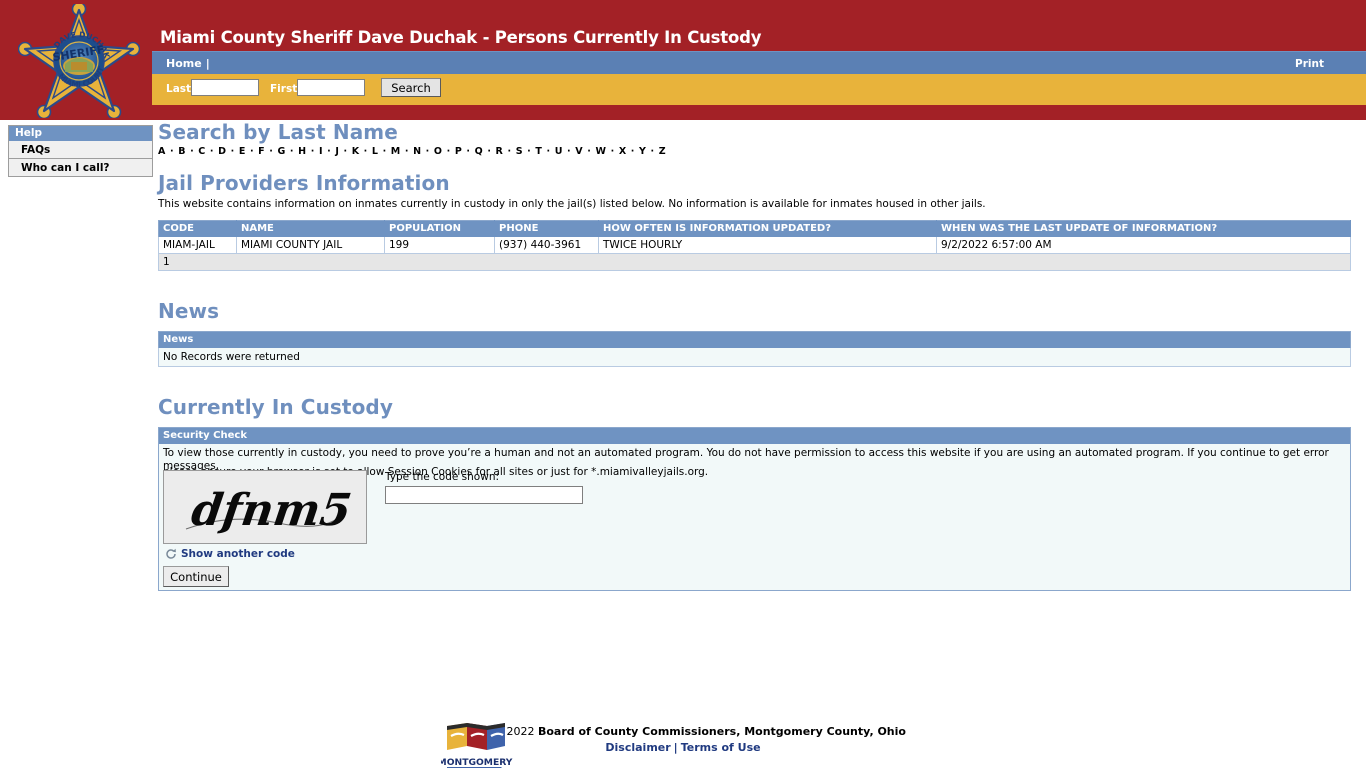 Image resolution: width=1366 pixels, height=768 pixels. I want to click on table-pager-row: 1, so click(754, 262).